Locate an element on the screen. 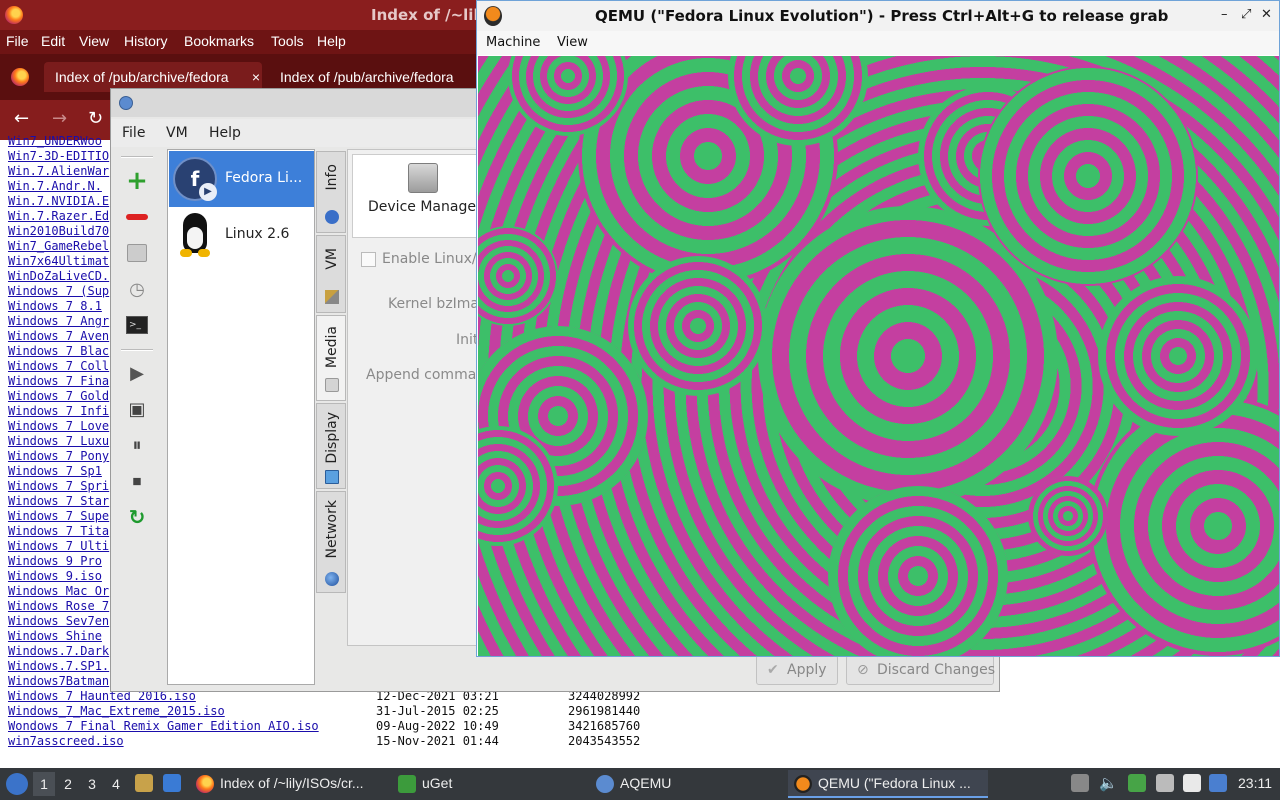 The height and width of the screenshot is (800, 1280). maximize-icon: ⤢ is located at coordinates (1246, 14).